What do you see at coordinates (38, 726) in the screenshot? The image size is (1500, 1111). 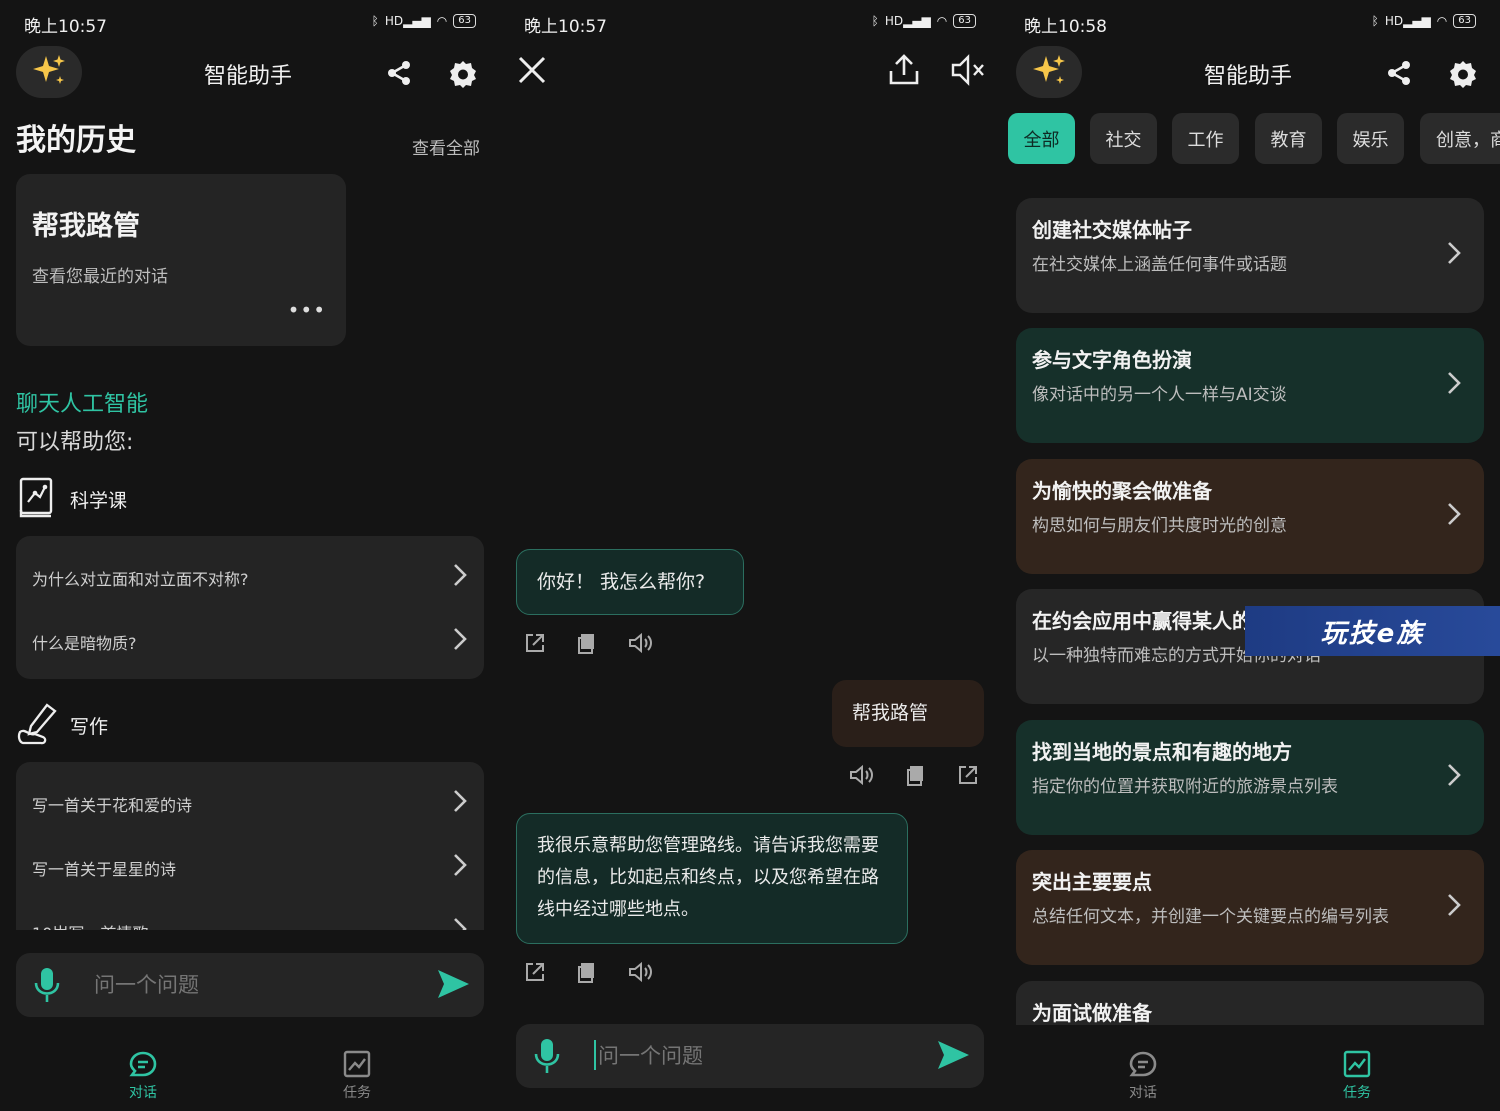 I see `writing-hand-icon` at bounding box center [38, 726].